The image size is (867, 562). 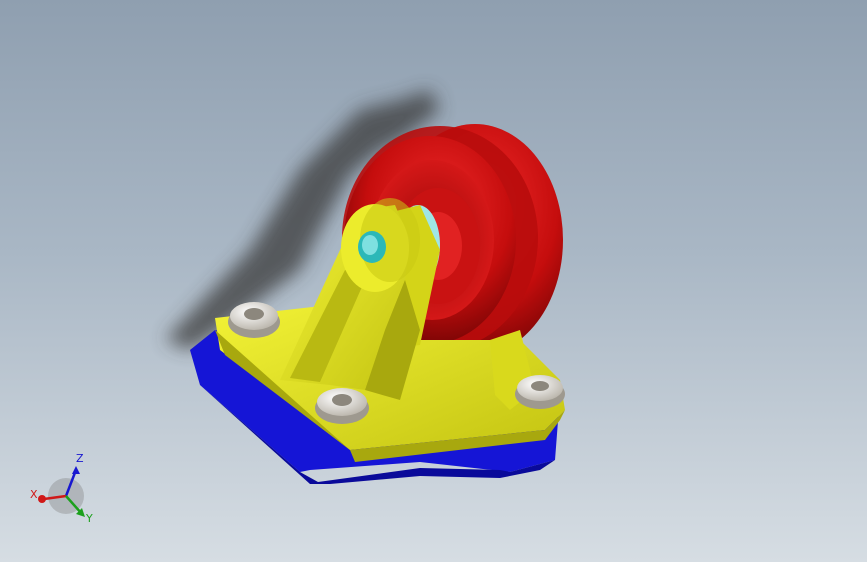 I want to click on triad-x-label: X, so click(x=34, y=494).